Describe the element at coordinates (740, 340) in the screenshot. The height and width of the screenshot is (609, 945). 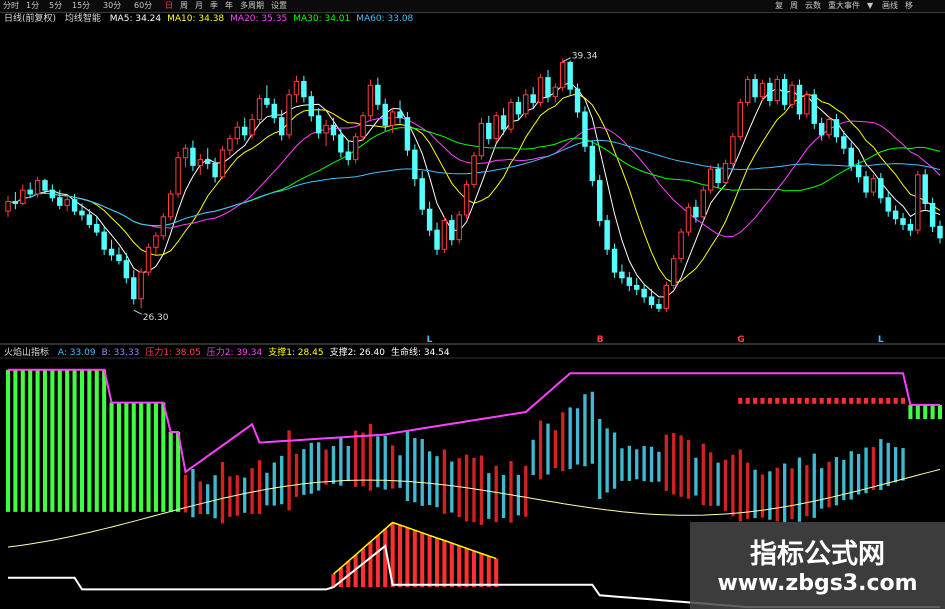
I see `signal-marker-2: G` at that location.